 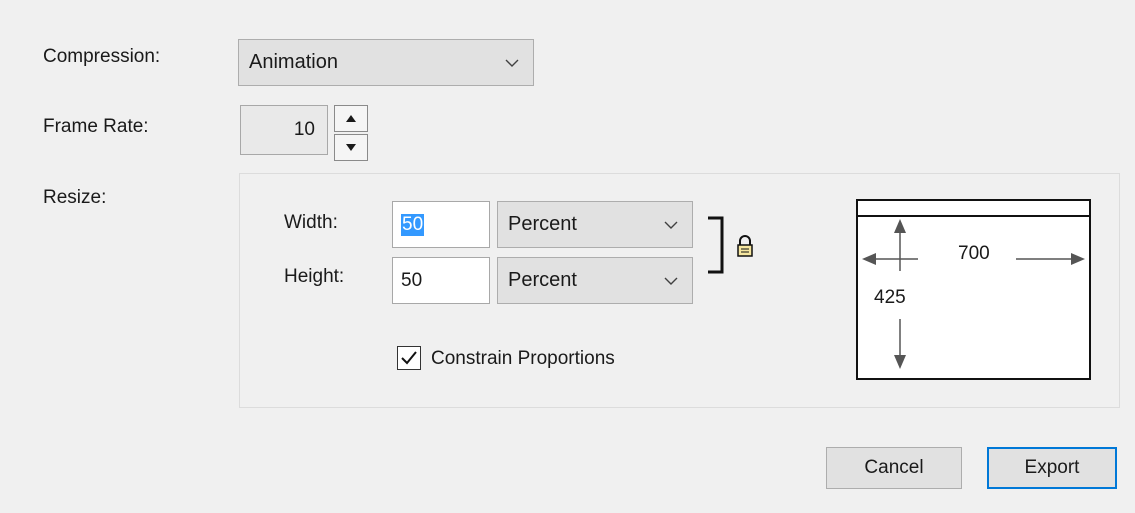 I want to click on export-button: Export, so click(x=1052, y=468).